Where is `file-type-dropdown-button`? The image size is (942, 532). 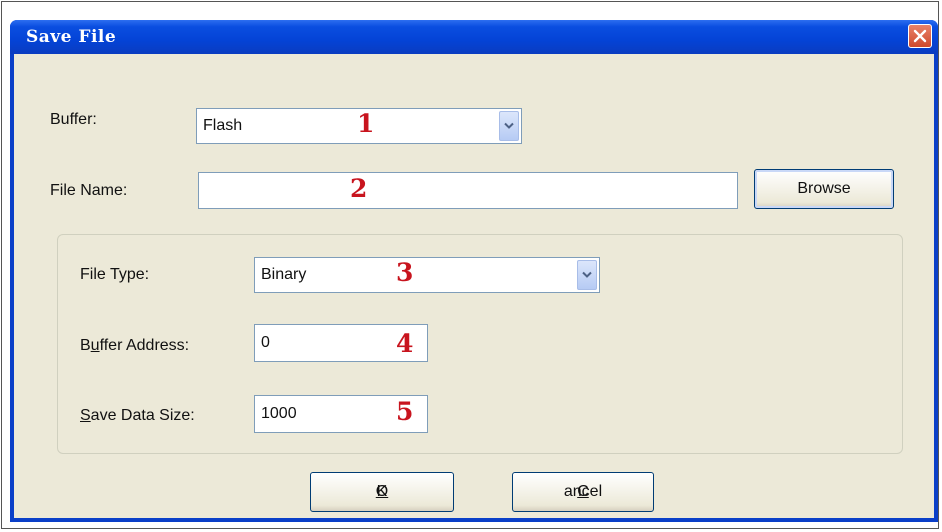
file-type-dropdown-button is located at coordinates (587, 275).